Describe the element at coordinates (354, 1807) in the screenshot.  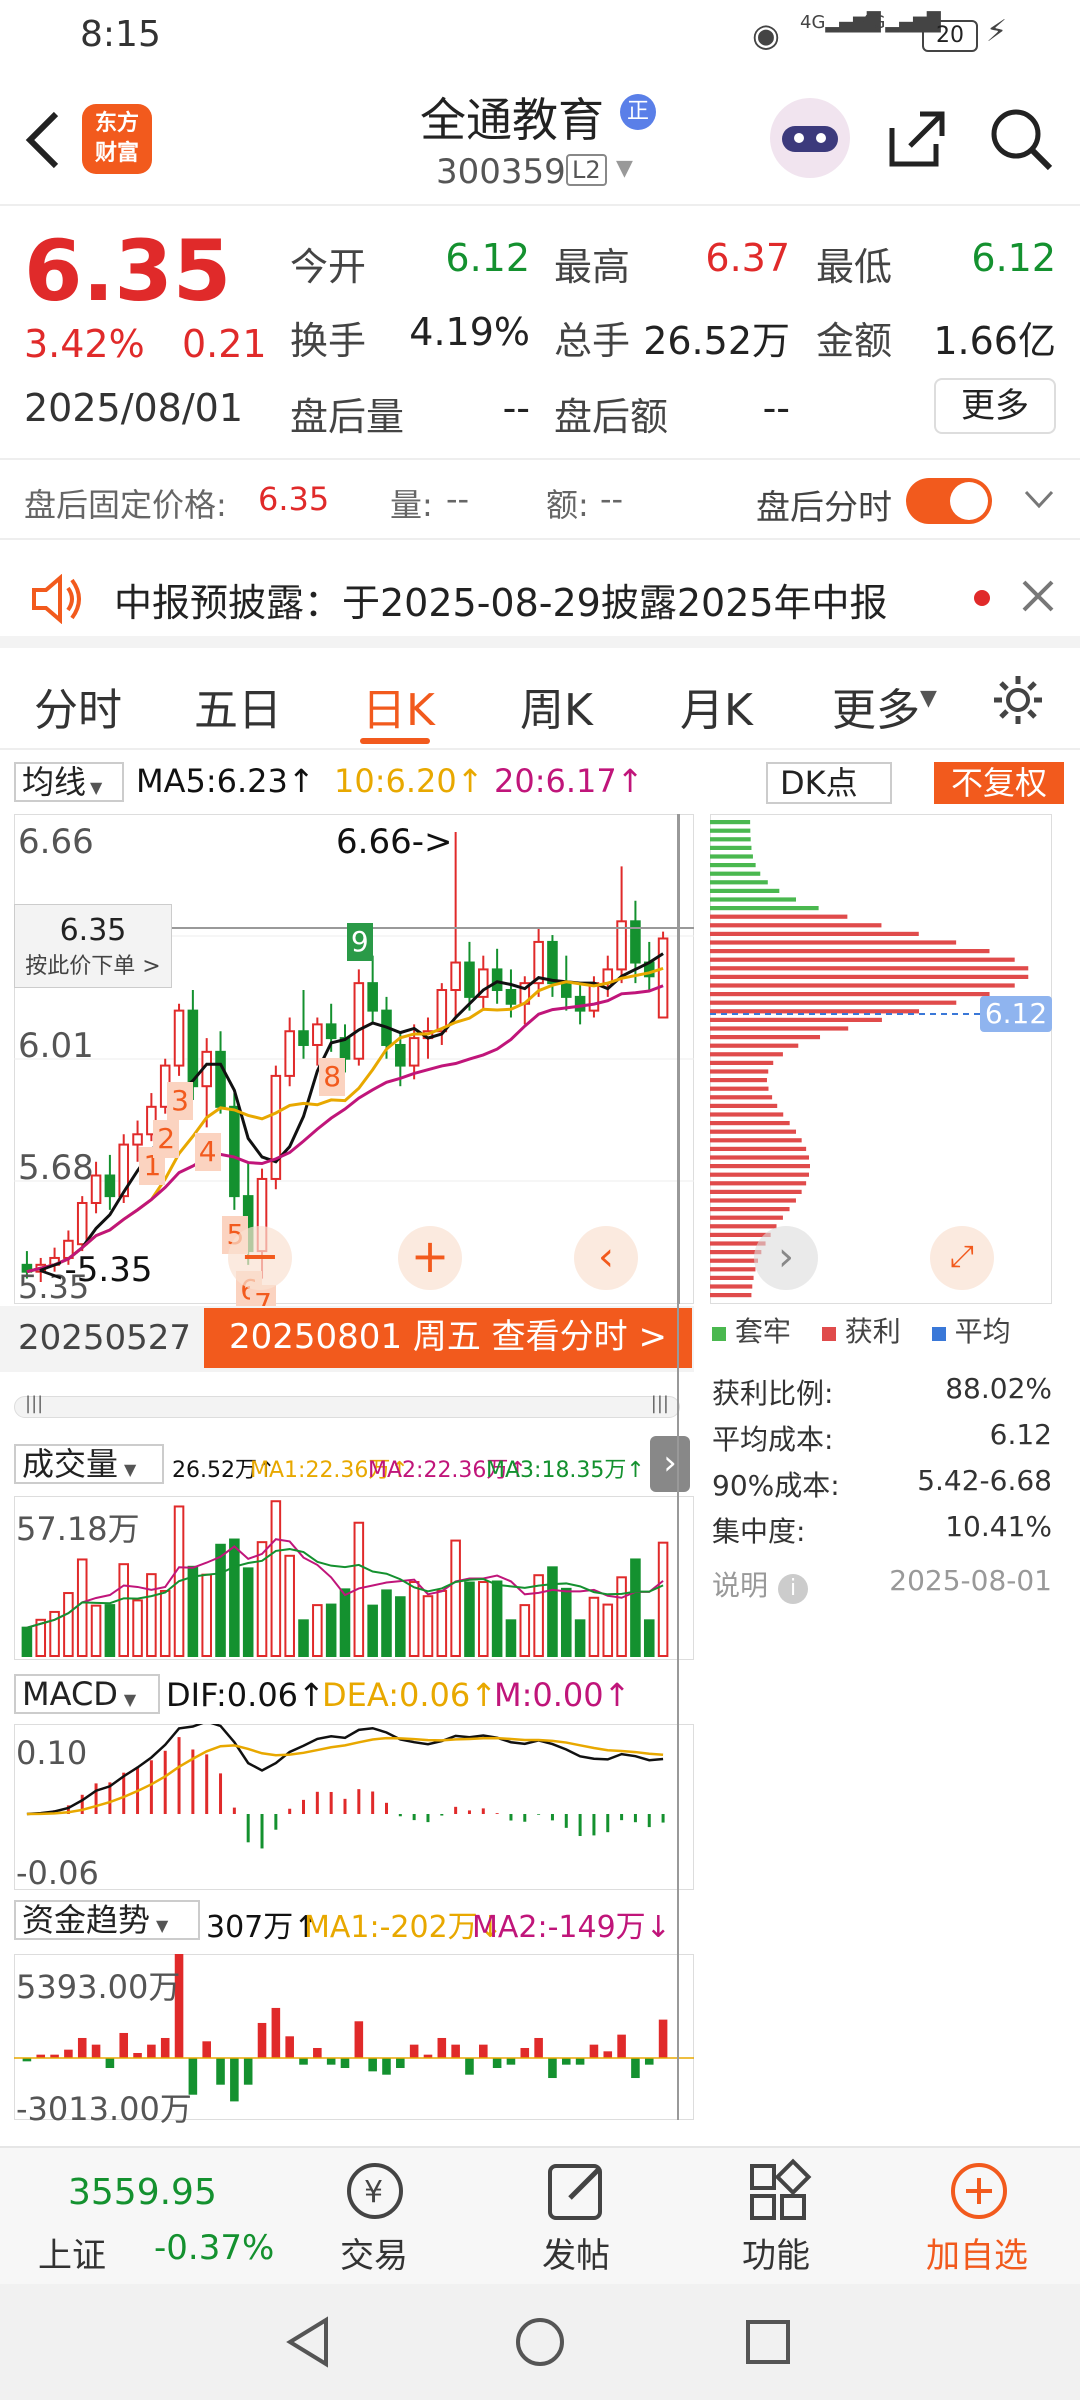
I see `macd-chart` at that location.